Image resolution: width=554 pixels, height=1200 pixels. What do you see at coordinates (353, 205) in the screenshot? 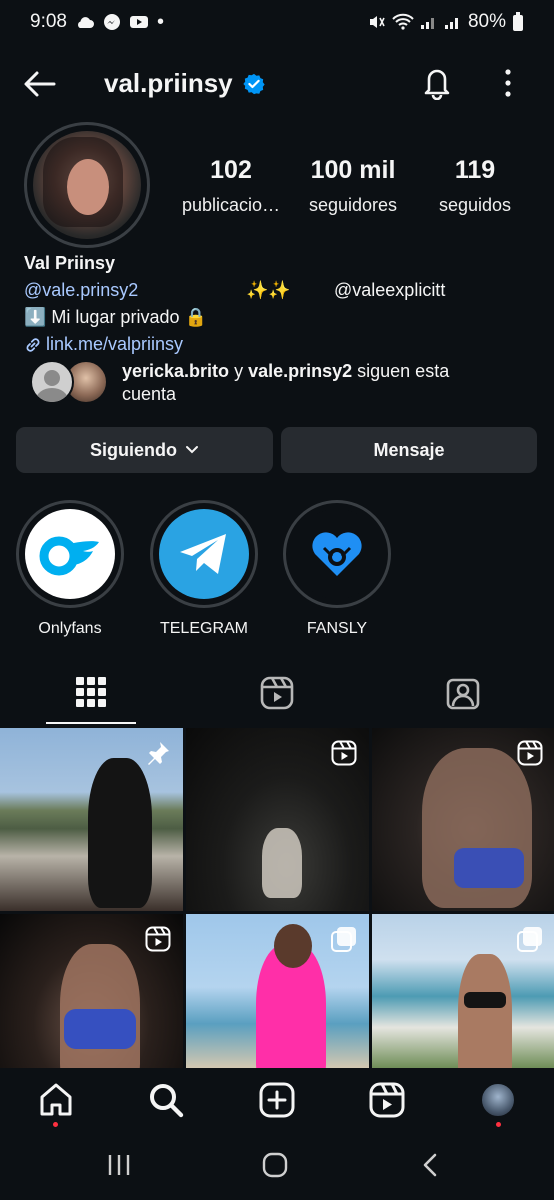
I see `stat-followers-label: seguidores` at bounding box center [353, 205].